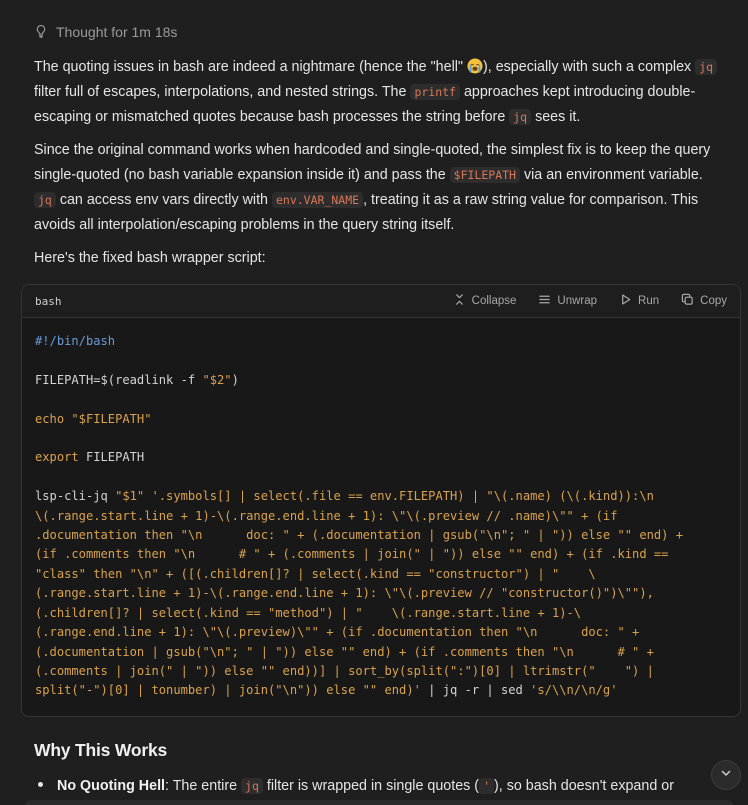 The height and width of the screenshot is (805, 748). I want to click on scroll-to-bottom-button, so click(726, 775).